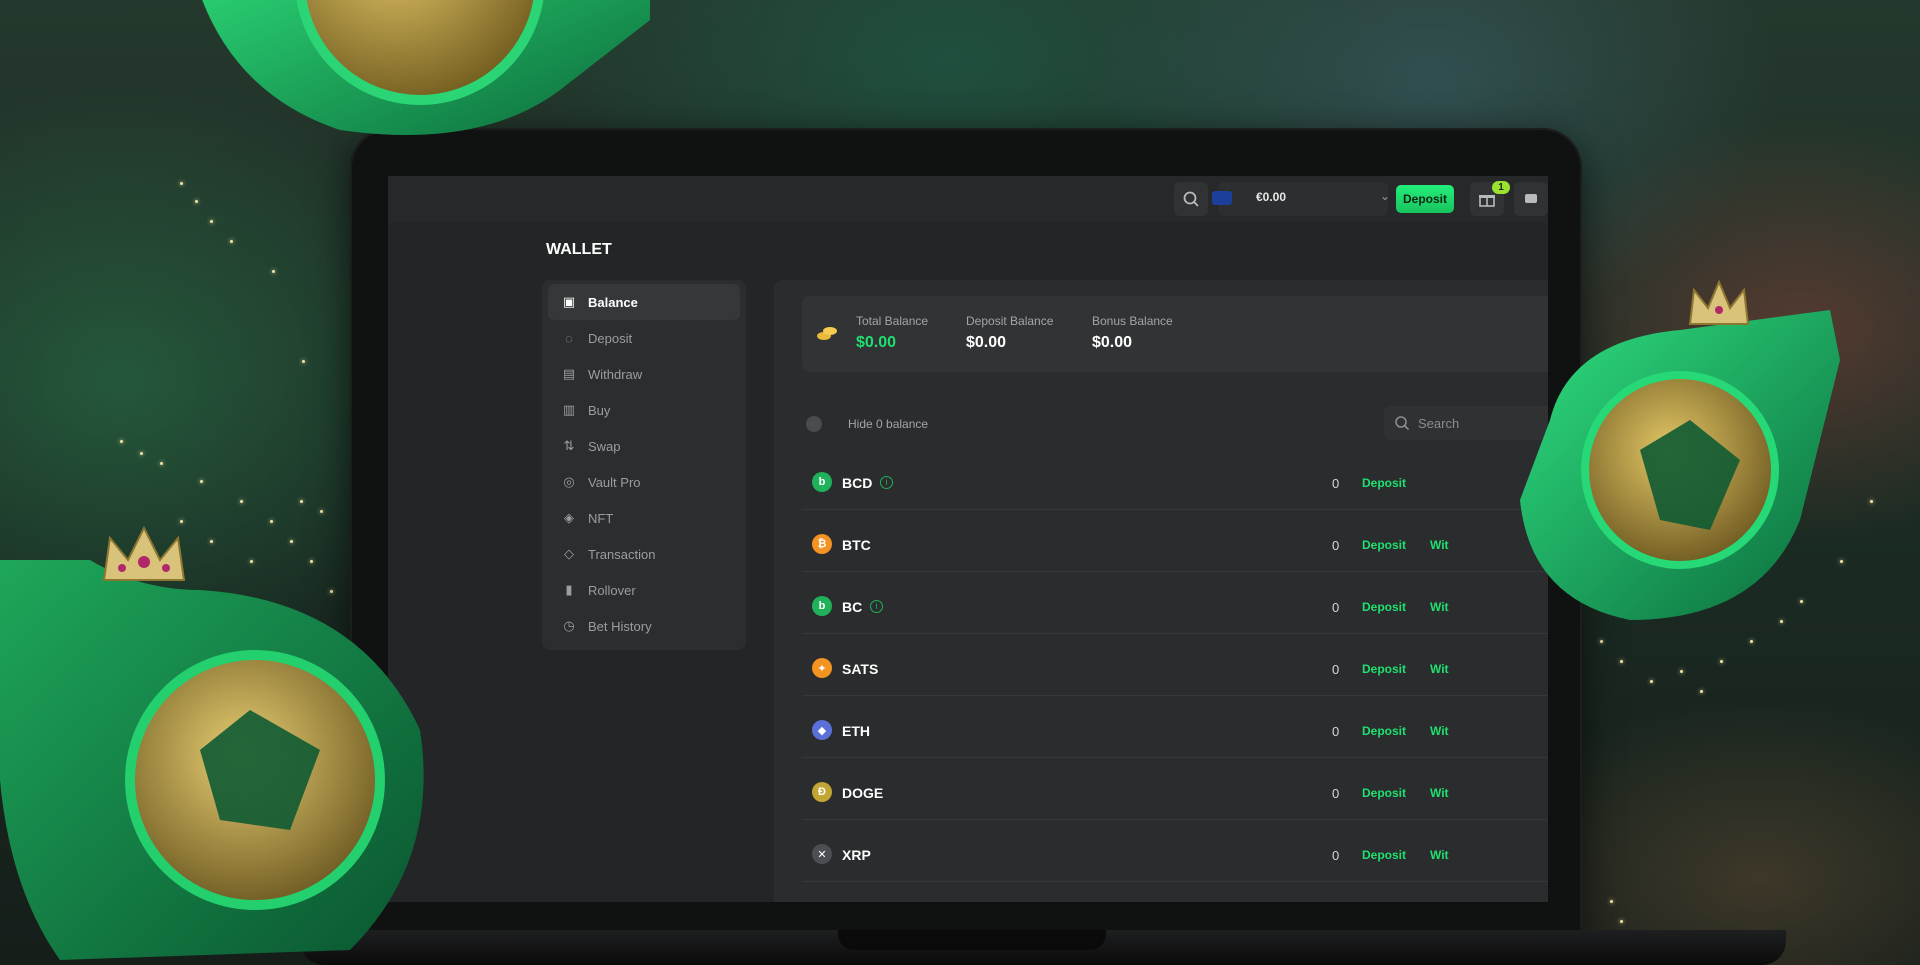 The width and height of the screenshot is (1920, 965). I want to click on page-title: WALLET, so click(579, 249).